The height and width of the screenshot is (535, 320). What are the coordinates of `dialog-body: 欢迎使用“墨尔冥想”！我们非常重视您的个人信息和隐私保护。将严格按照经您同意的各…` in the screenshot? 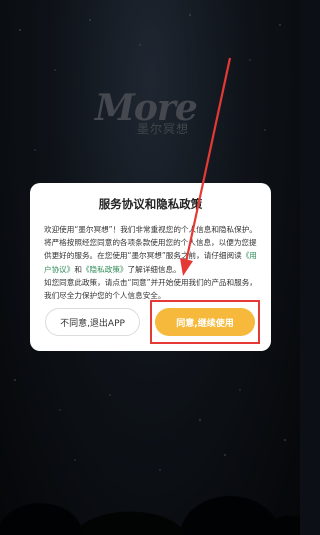 It's located at (151, 262).